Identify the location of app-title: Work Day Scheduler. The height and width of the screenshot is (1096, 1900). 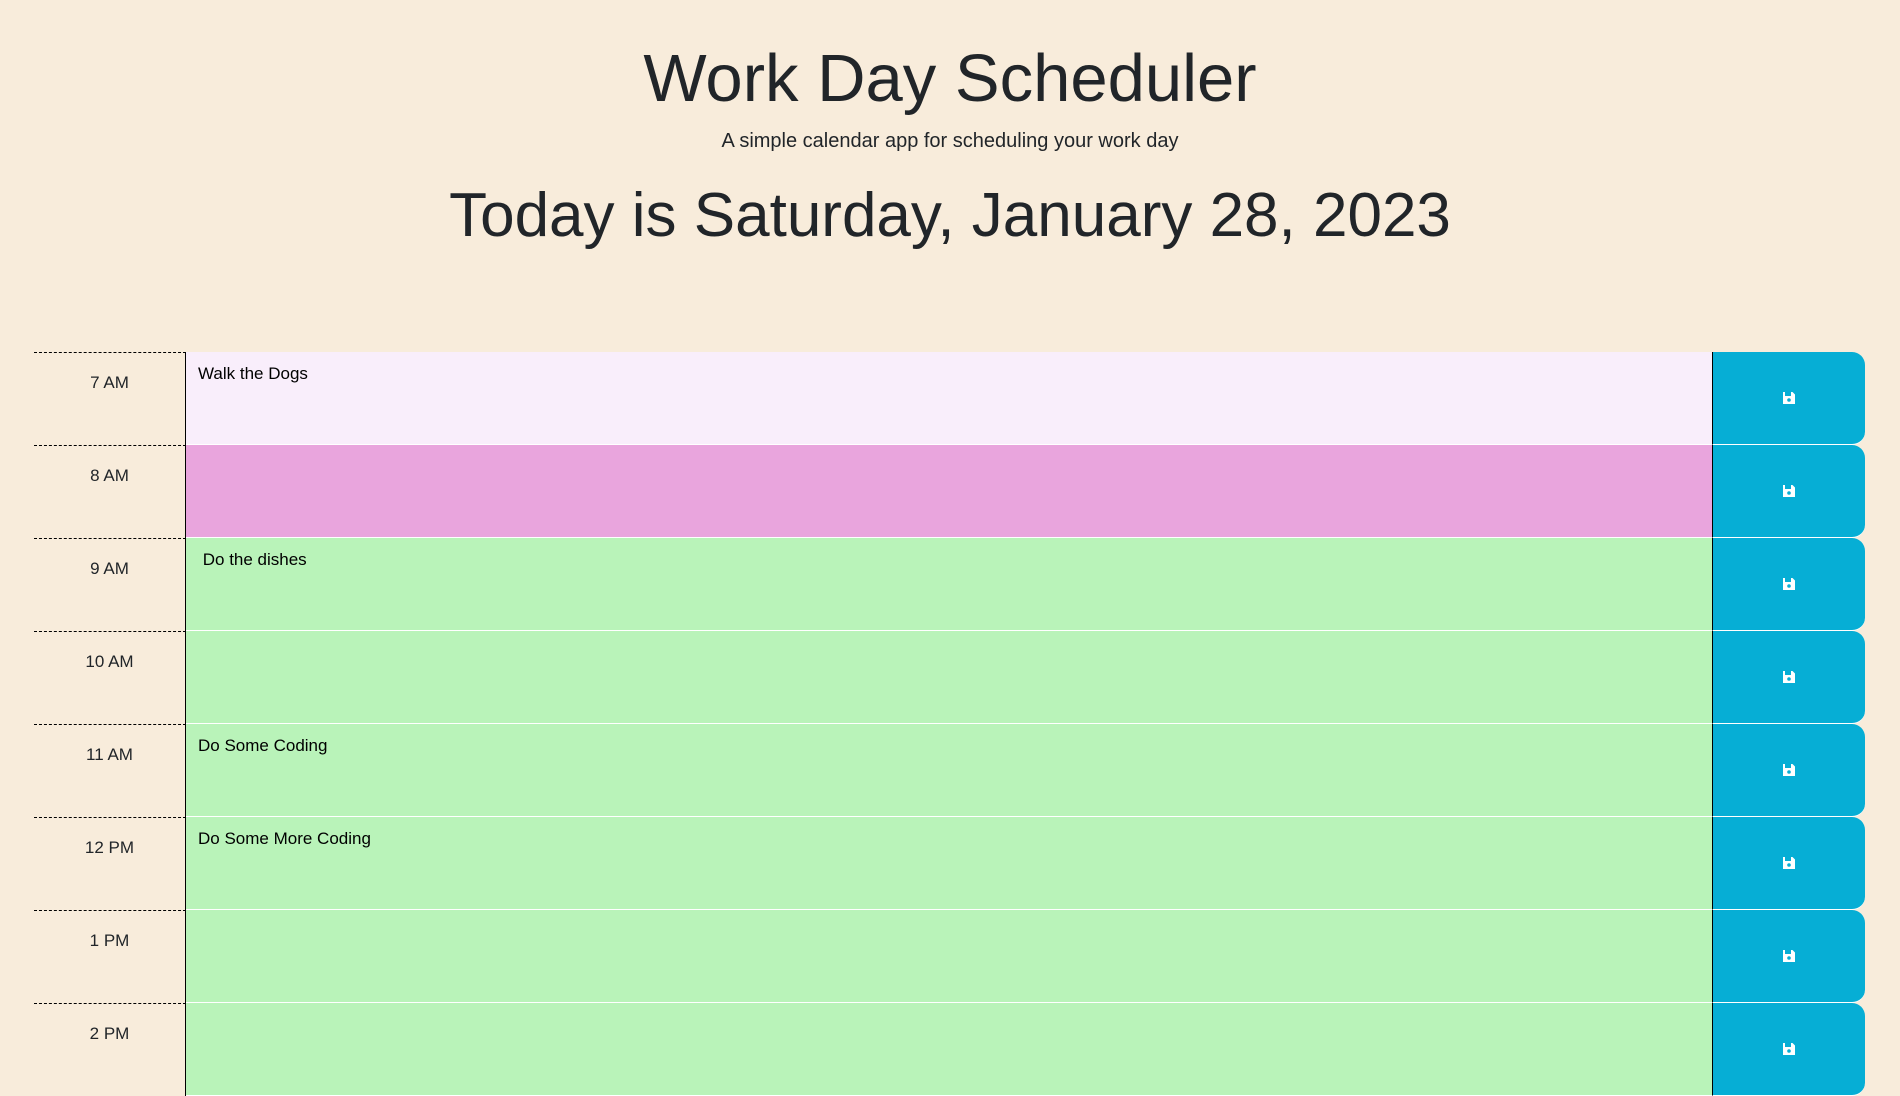
(950, 78).